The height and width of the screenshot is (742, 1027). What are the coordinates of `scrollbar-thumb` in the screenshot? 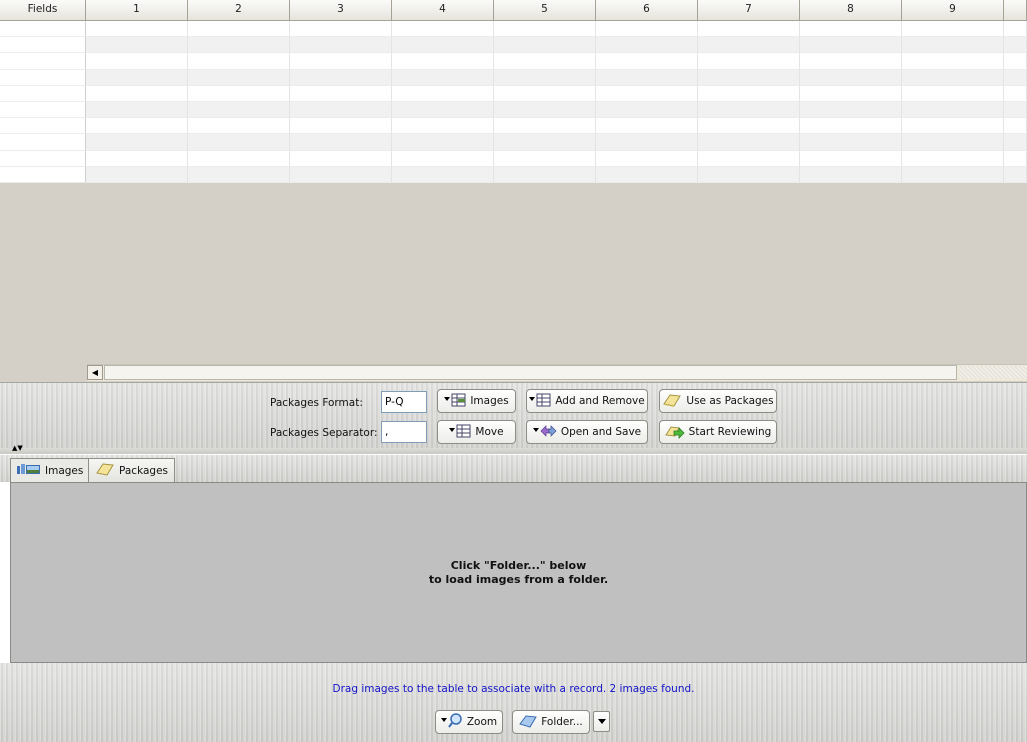 It's located at (530, 372).